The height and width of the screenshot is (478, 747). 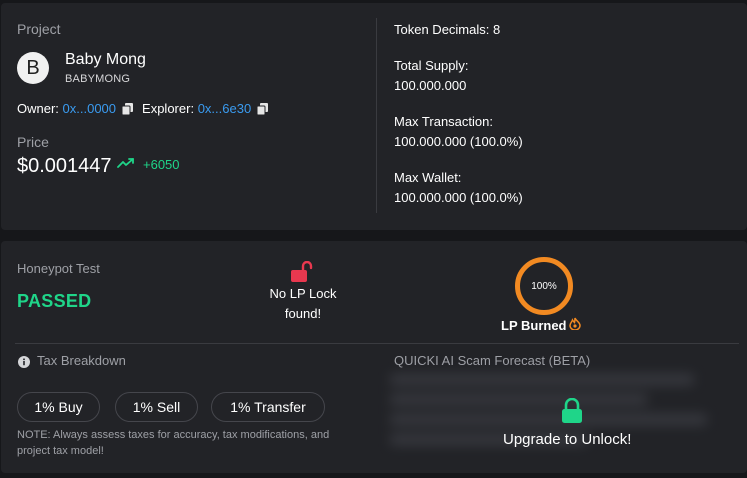 I want to click on no-lp-lock-line2: found!, so click(x=303, y=313).